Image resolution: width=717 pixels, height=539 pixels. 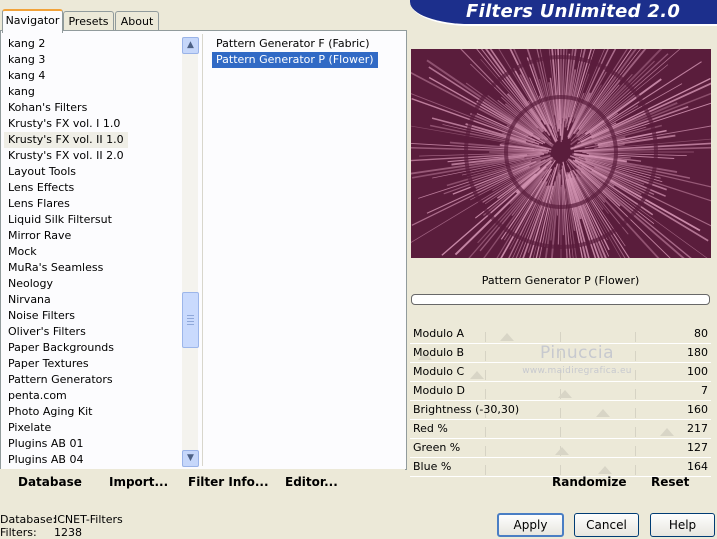 What do you see at coordinates (26, 44) in the screenshot?
I see `category-item: kang 2` at bounding box center [26, 44].